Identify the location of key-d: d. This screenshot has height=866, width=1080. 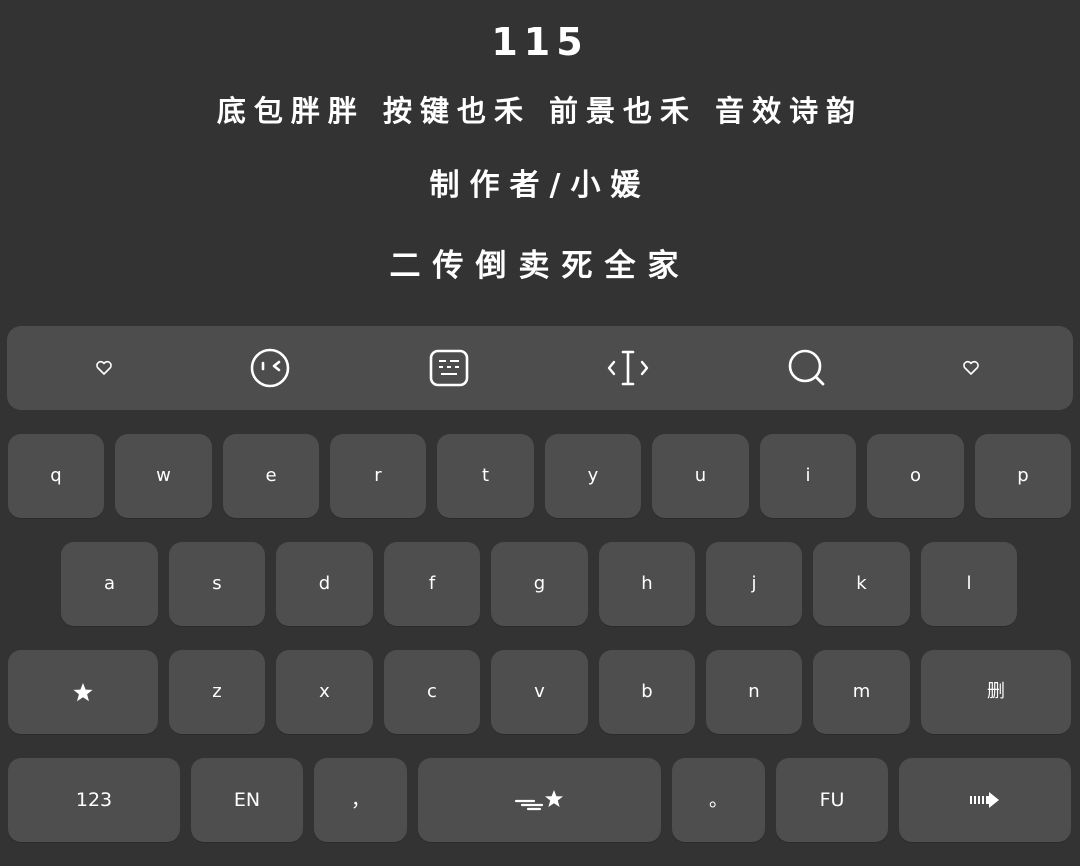
(324, 584).